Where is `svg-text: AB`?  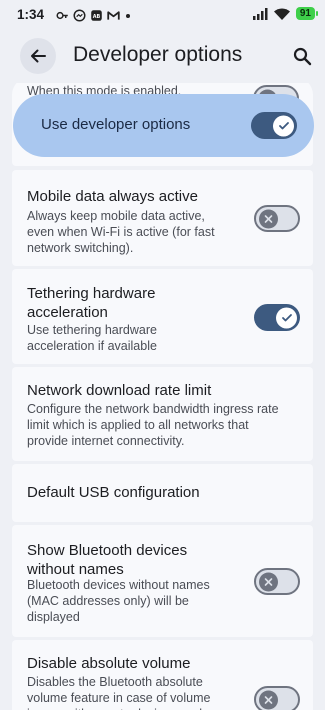
svg-text: AB is located at coordinates (97, 17).